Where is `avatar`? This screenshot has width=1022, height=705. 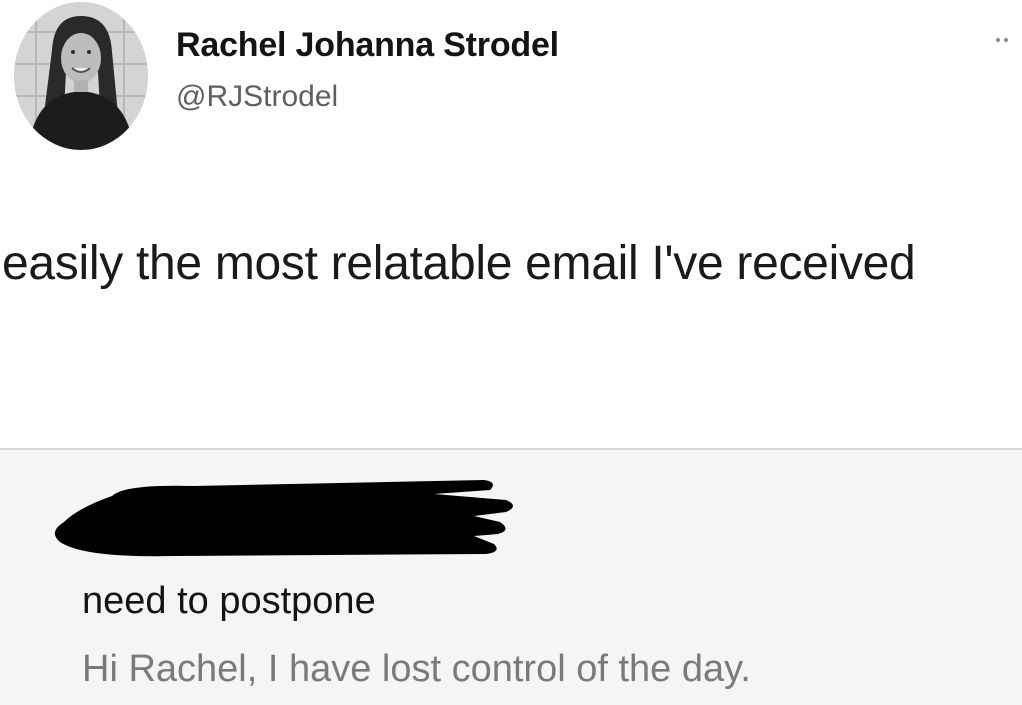
avatar is located at coordinates (81, 76).